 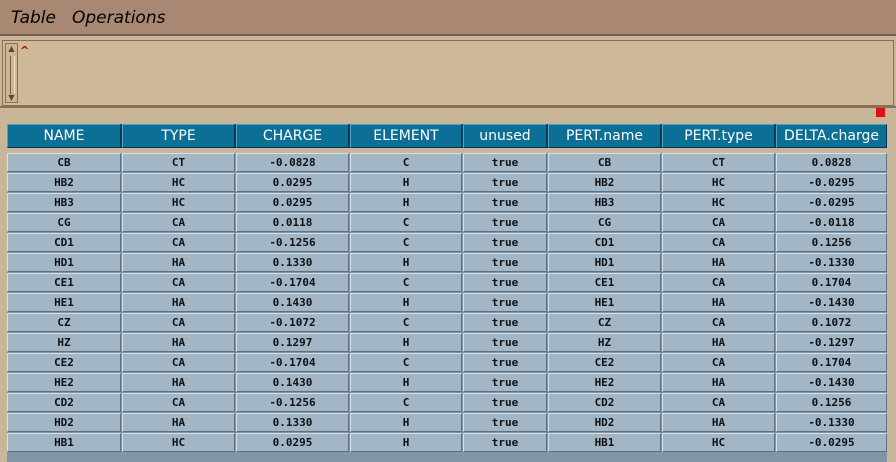 I want to click on column-header-type: TYPE, so click(x=178, y=136).